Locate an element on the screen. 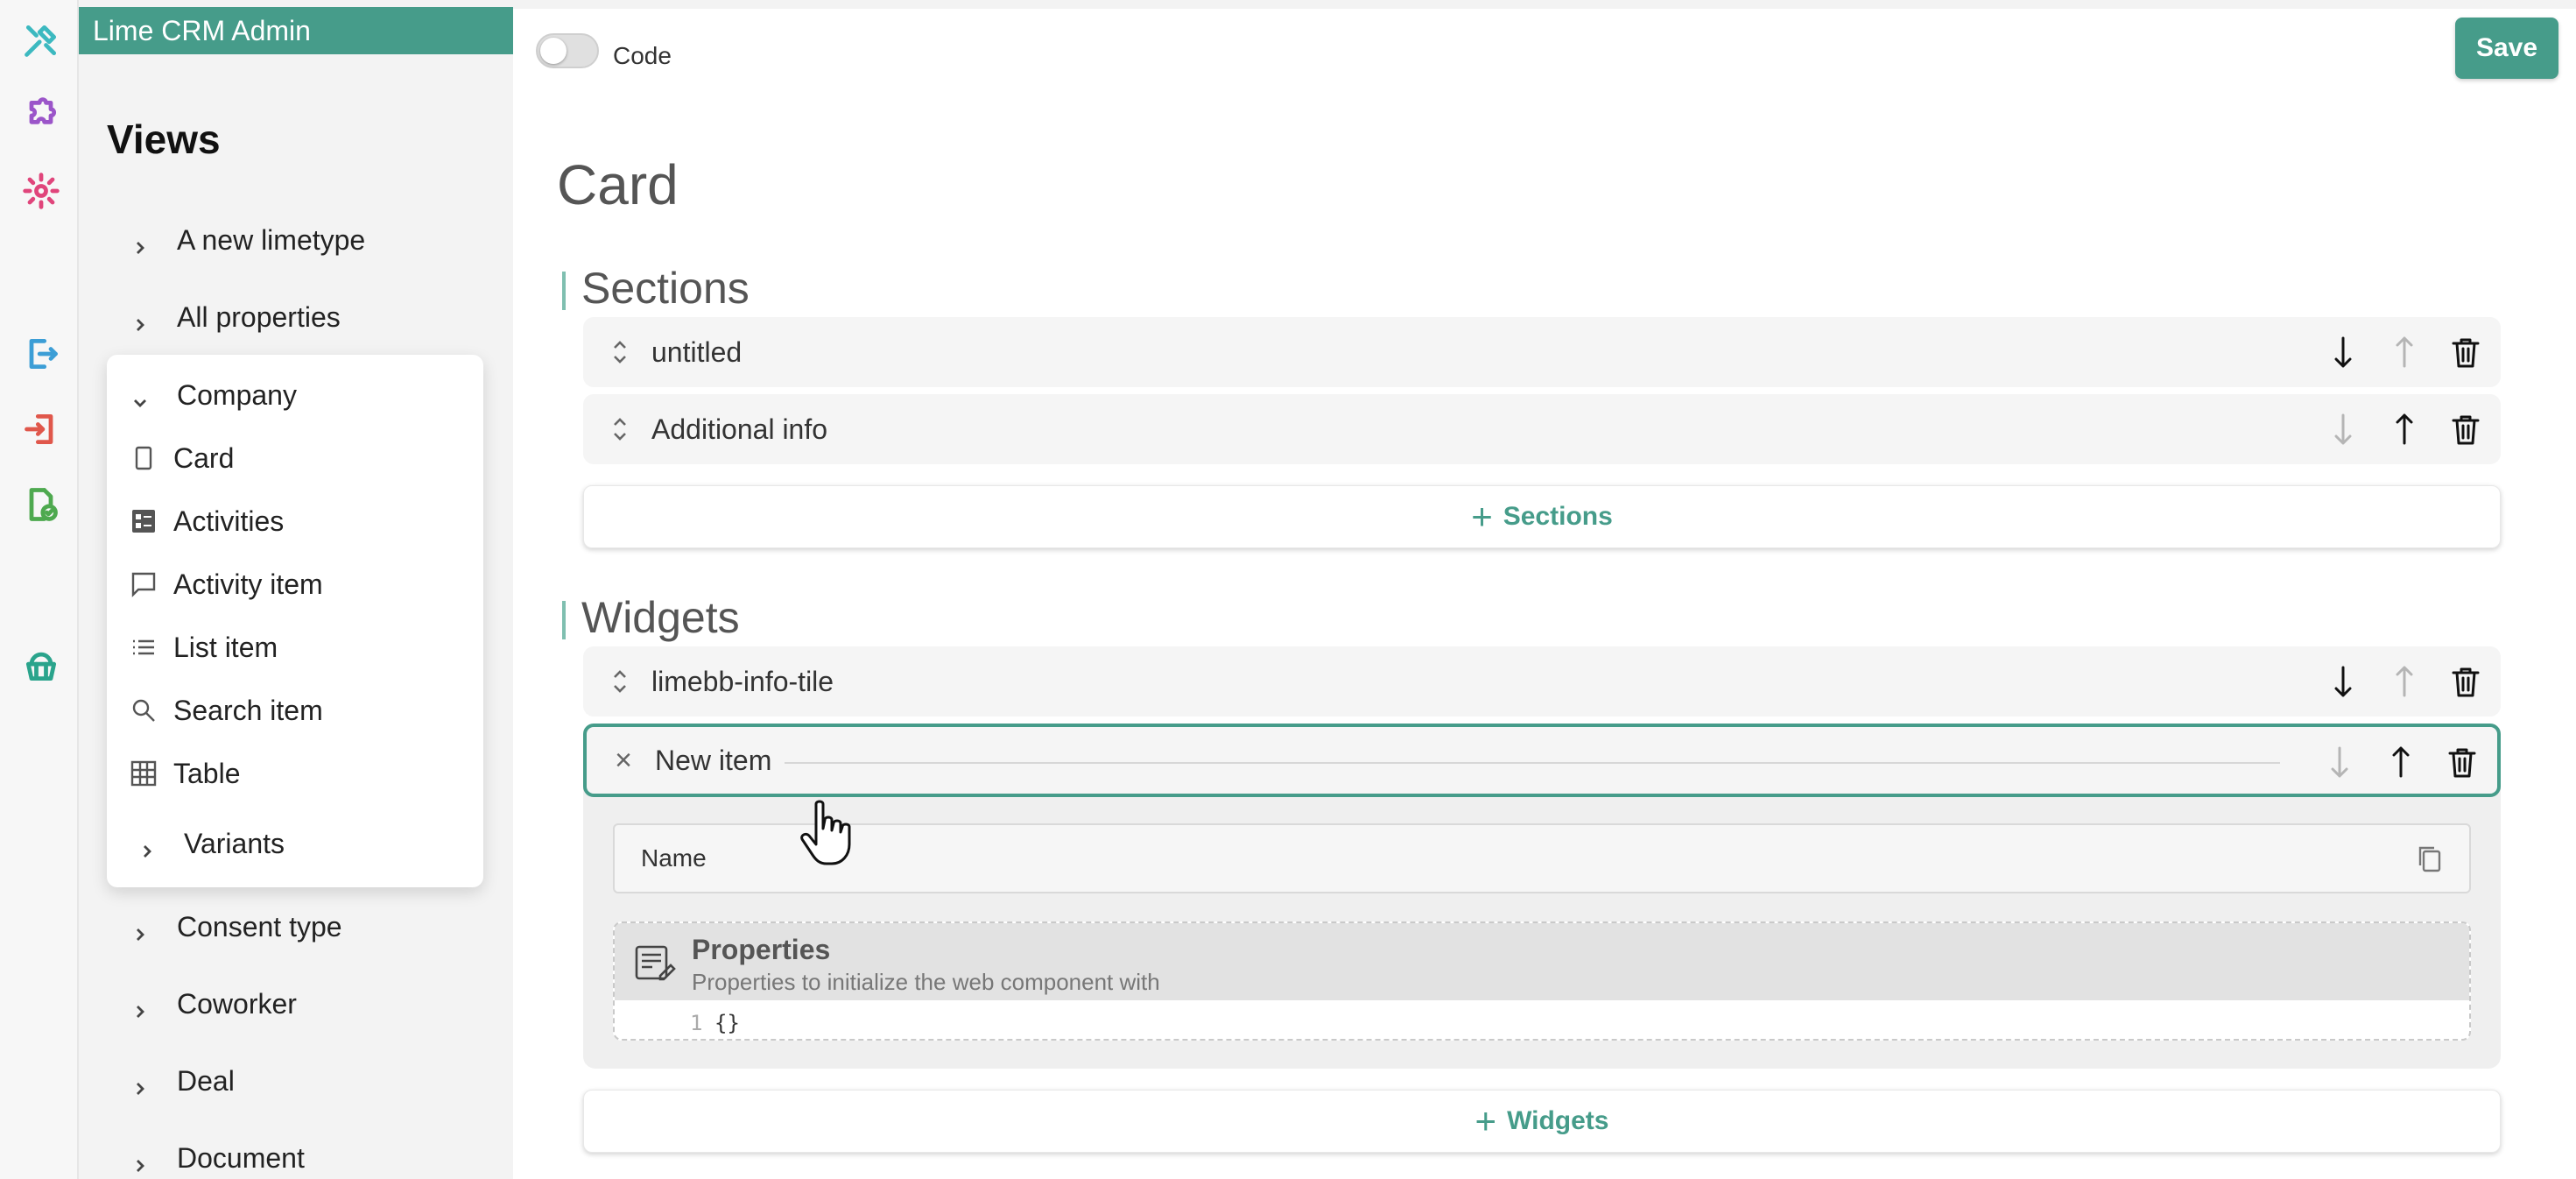 Image resolution: width=2576 pixels, height=1179 pixels. view-item-label: Activities is located at coordinates (229, 521).